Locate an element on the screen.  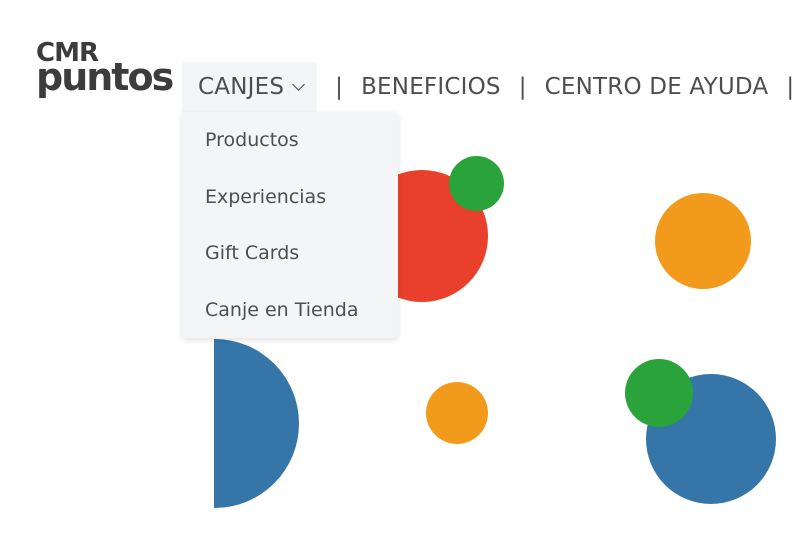
nav-item-beneficios-label: BENEFICIOS is located at coordinates (431, 87).